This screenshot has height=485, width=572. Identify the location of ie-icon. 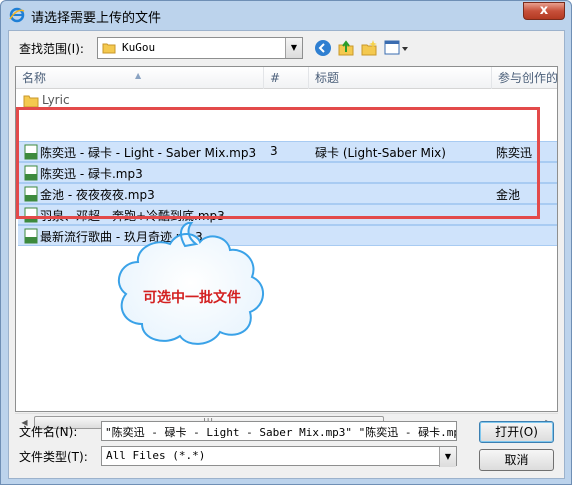
(17, 15).